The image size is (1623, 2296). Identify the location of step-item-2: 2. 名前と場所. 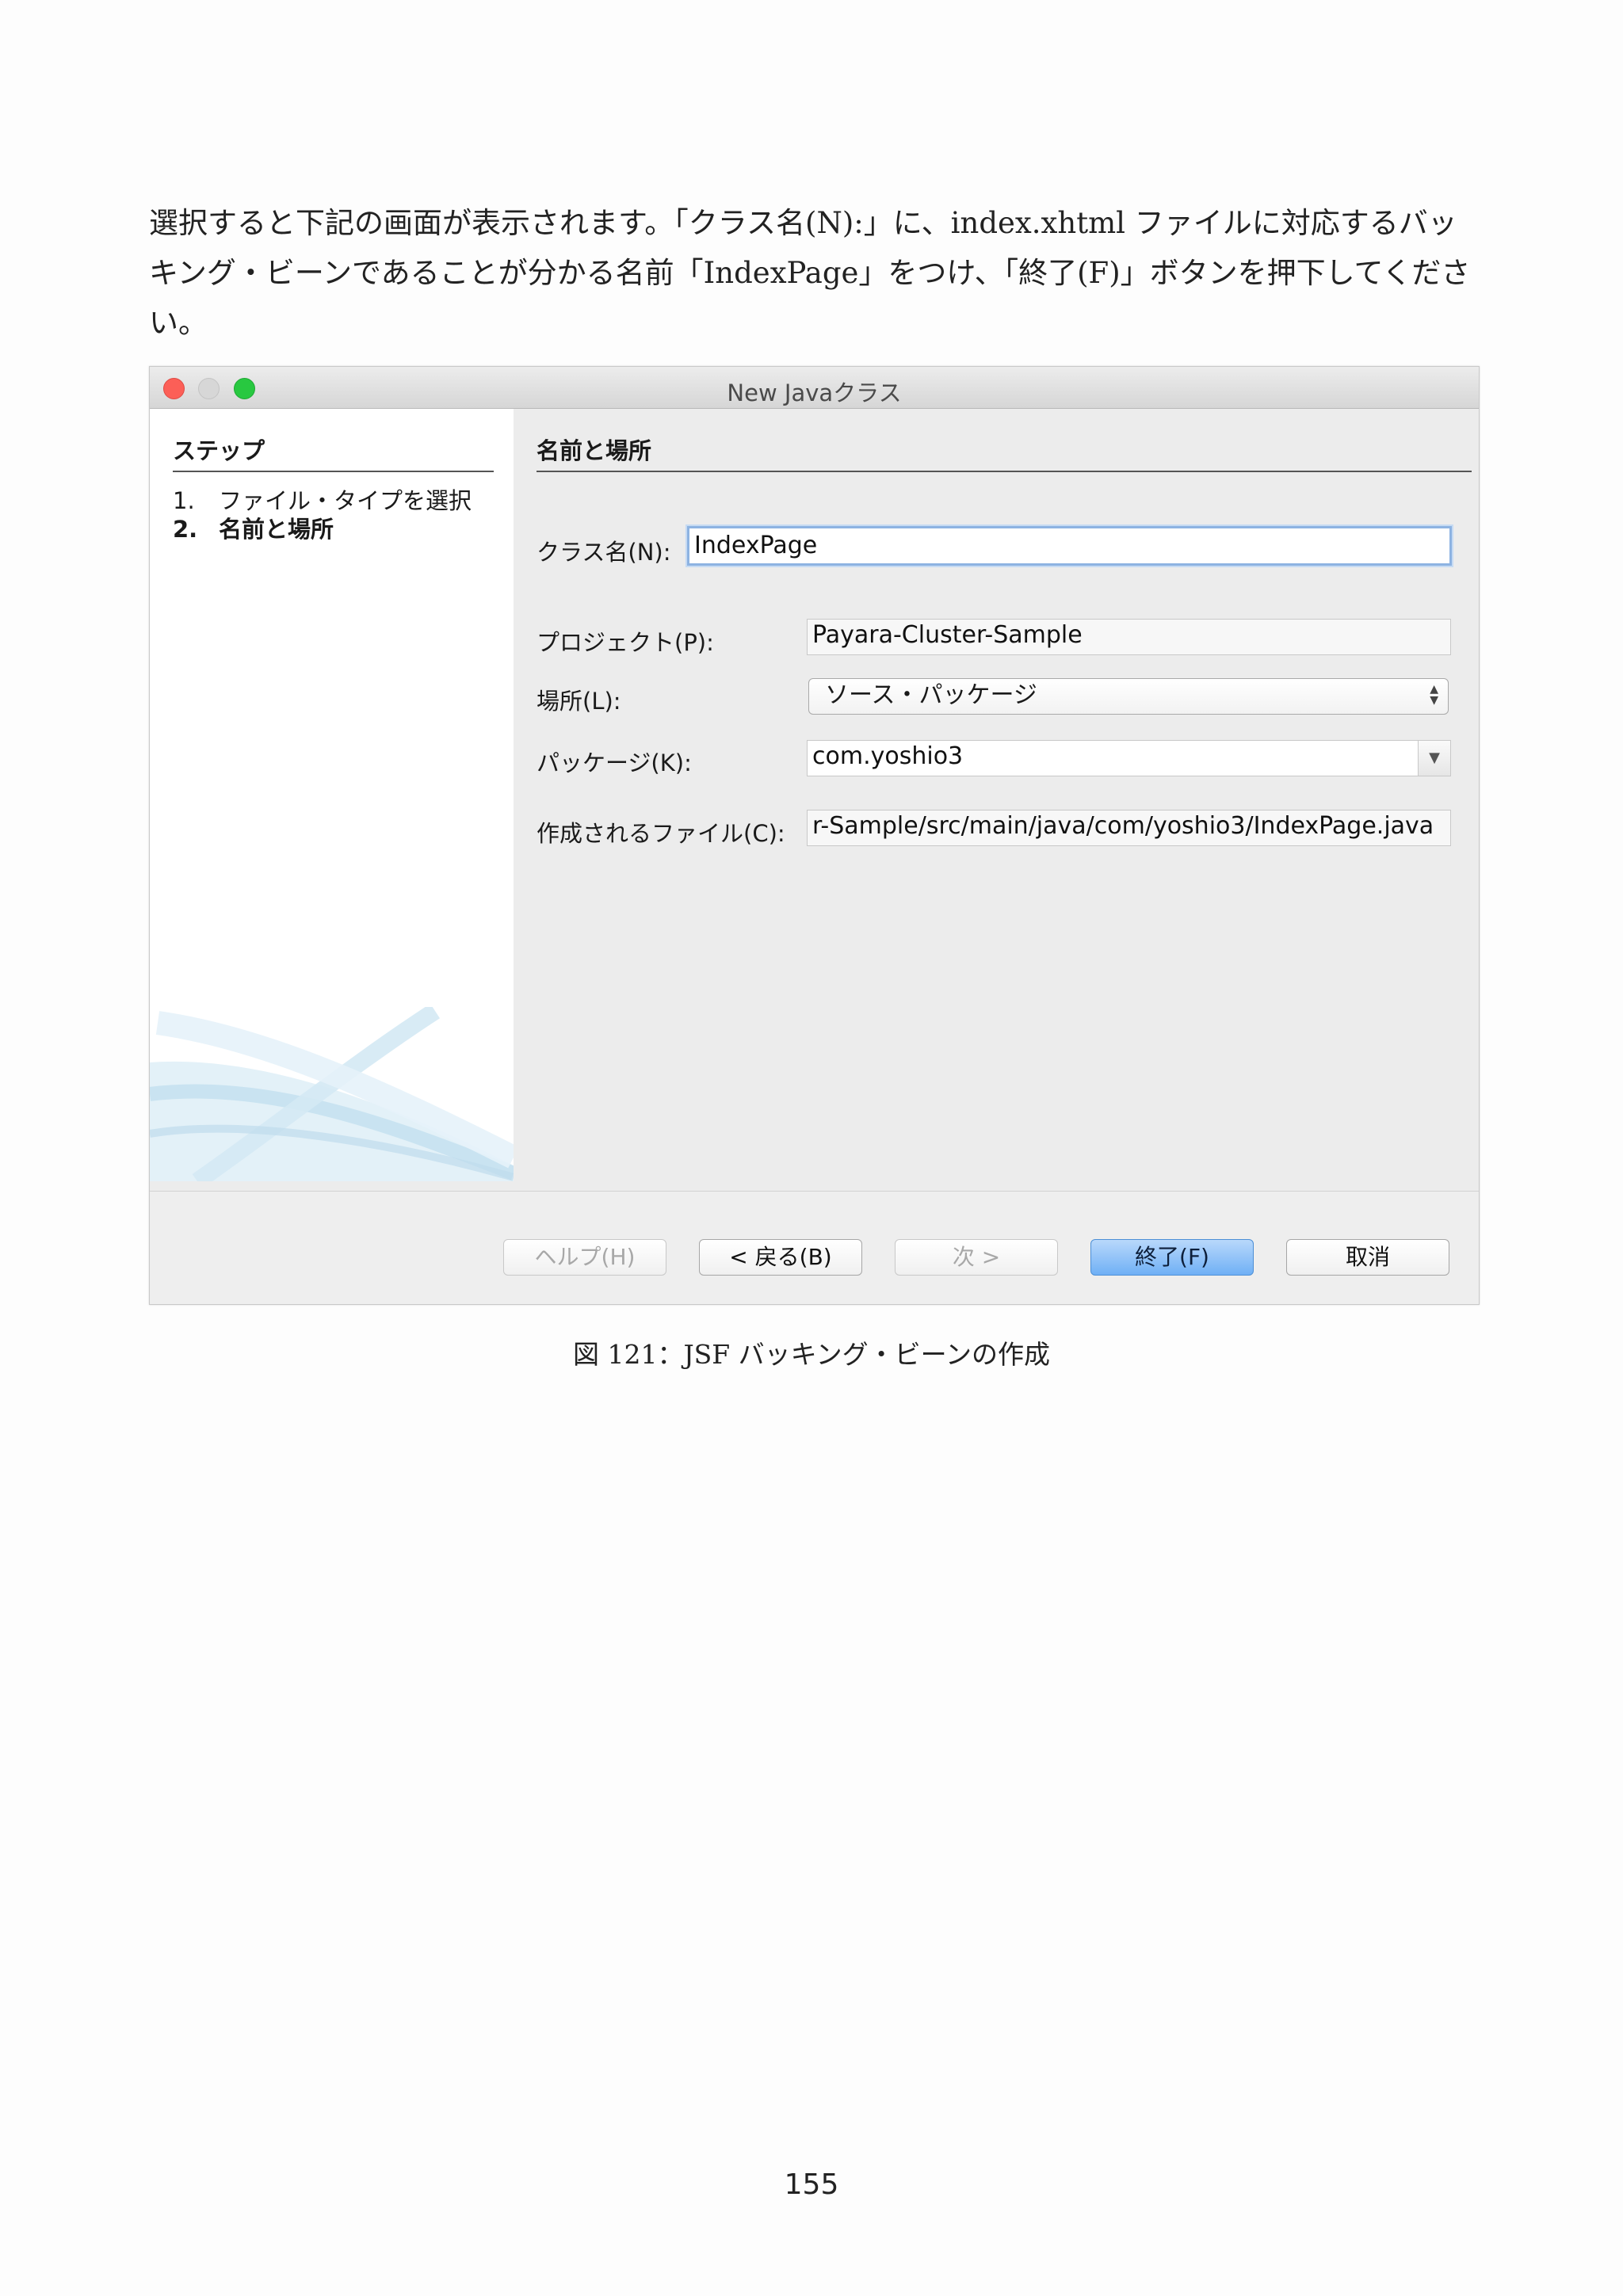
(253, 527).